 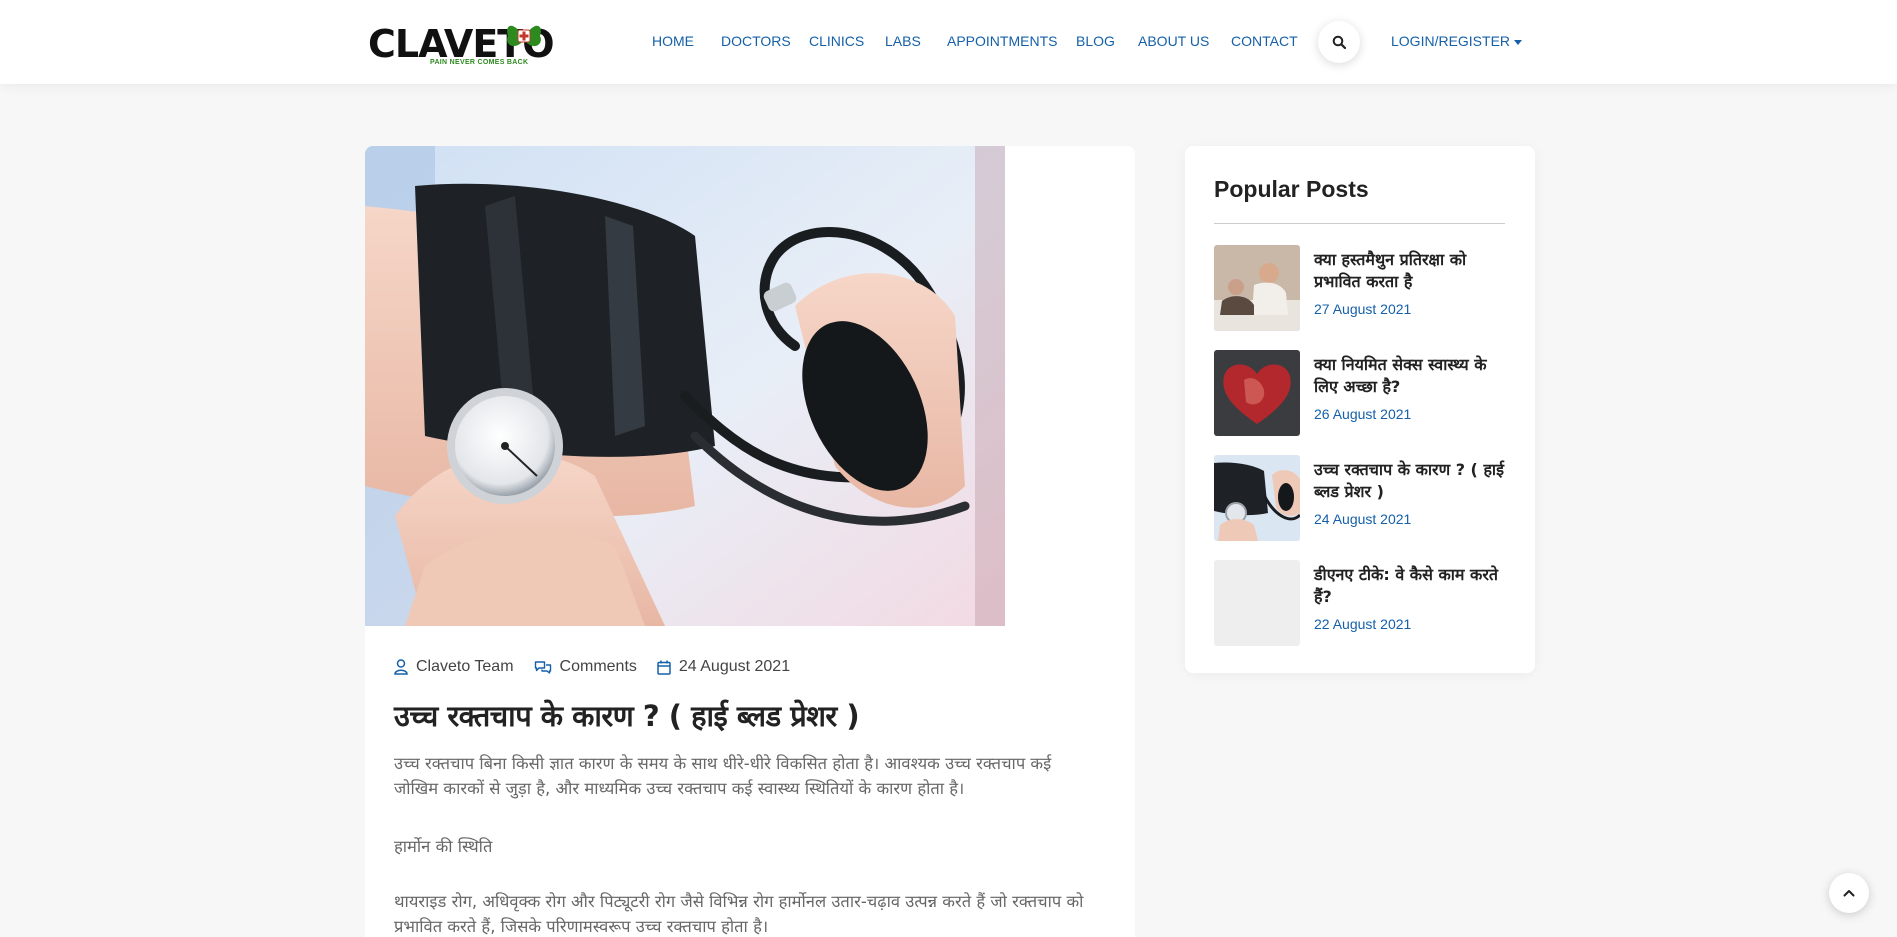 What do you see at coordinates (734, 666) in the screenshot?
I see `article-date: 24 August 2021` at bounding box center [734, 666].